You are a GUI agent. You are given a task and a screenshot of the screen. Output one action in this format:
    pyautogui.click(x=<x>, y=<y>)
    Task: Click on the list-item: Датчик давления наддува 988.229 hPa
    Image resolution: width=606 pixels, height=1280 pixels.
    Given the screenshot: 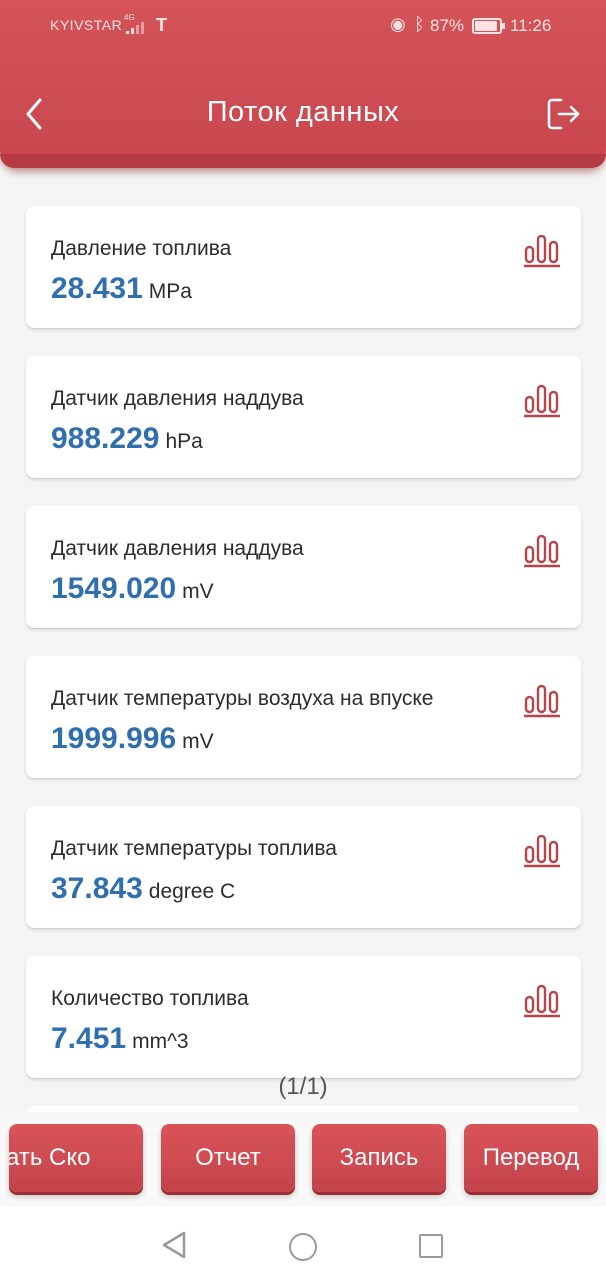 What is the action you would take?
    pyautogui.click(x=303, y=417)
    